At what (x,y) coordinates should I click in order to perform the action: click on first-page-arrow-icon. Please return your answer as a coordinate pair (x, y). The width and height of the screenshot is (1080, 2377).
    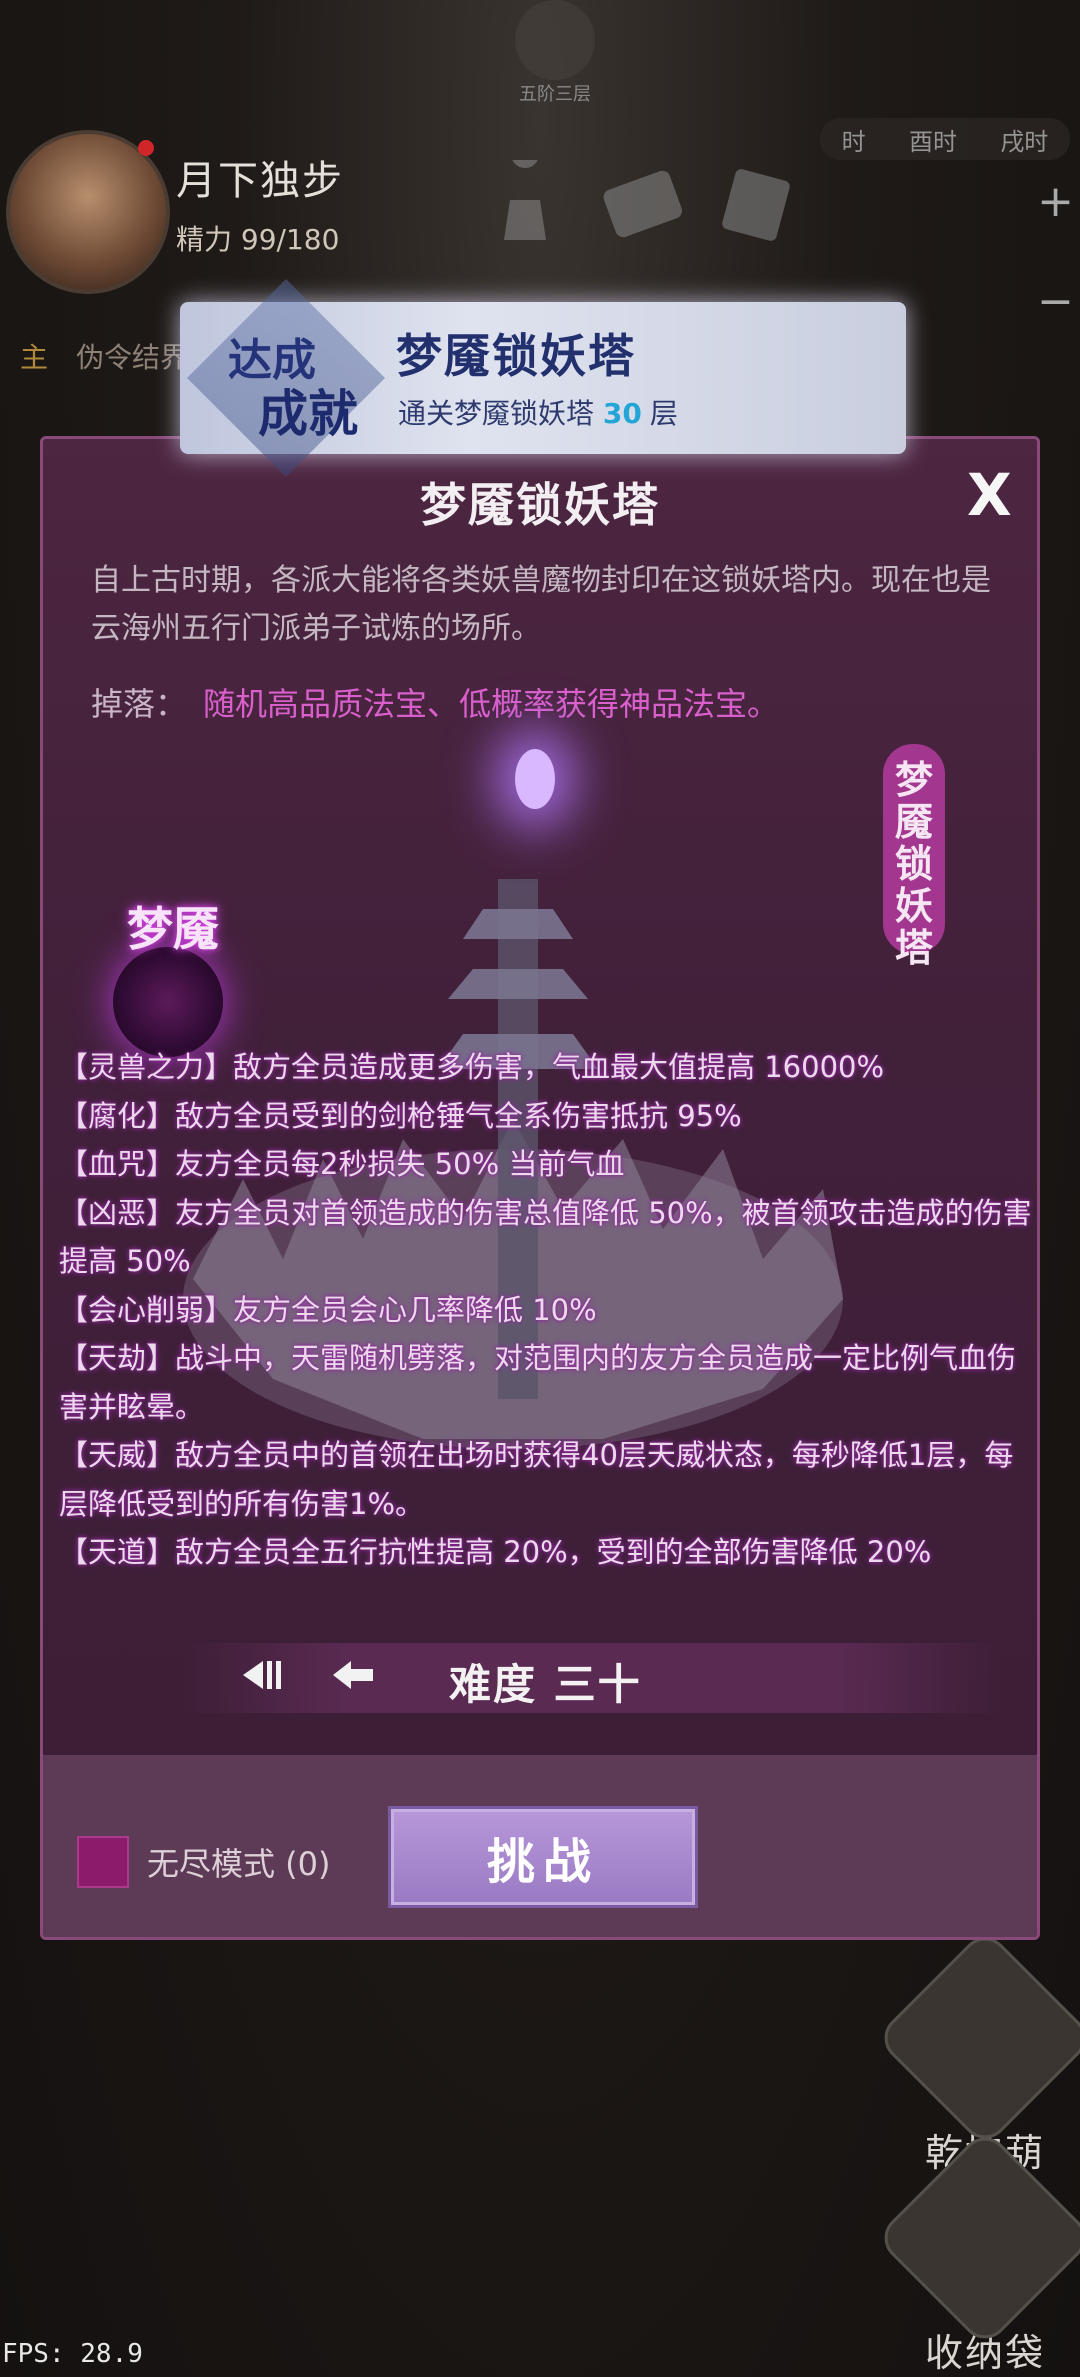
    Looking at the image, I should click on (266, 1680).